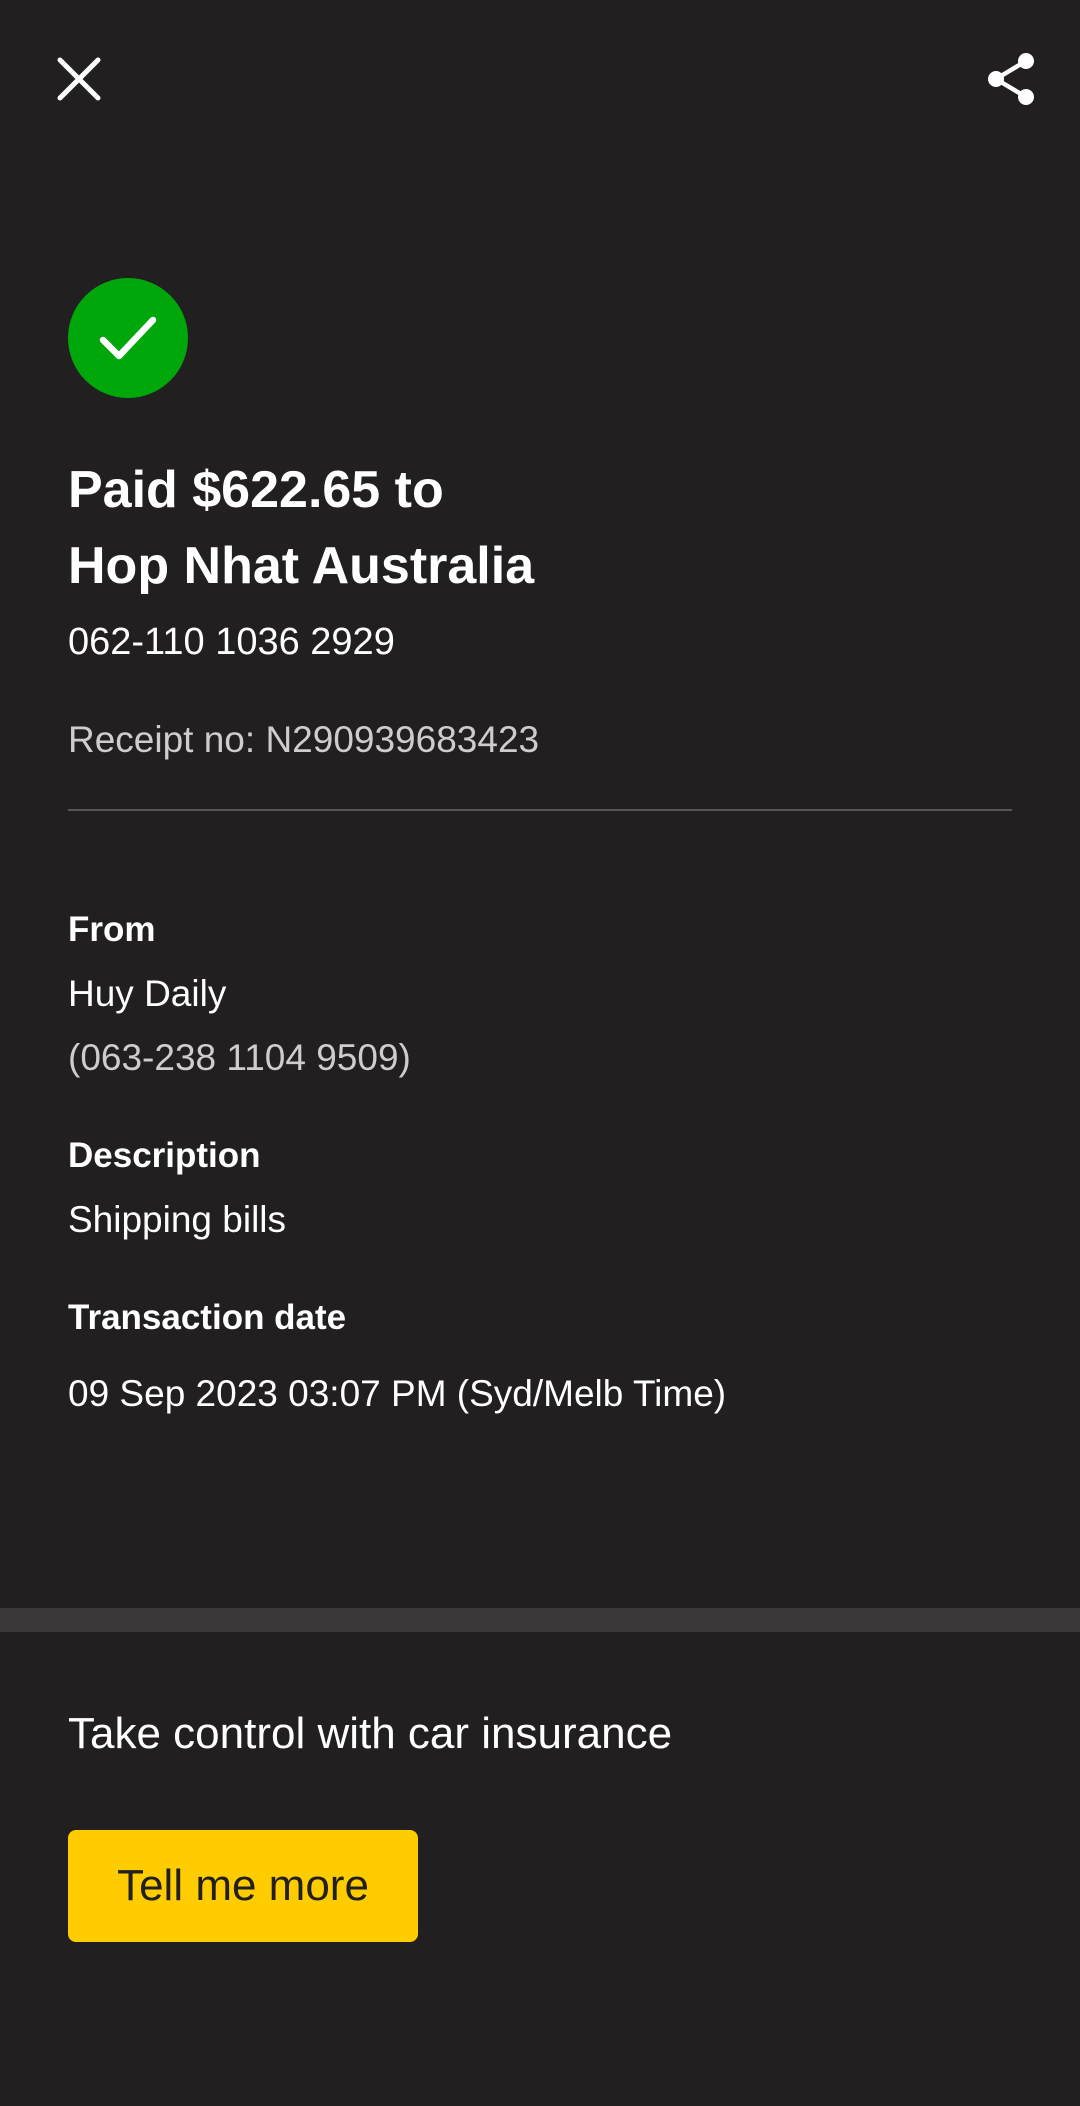 The height and width of the screenshot is (2106, 1080). What do you see at coordinates (540, 80) in the screenshot?
I see `top-bar` at bounding box center [540, 80].